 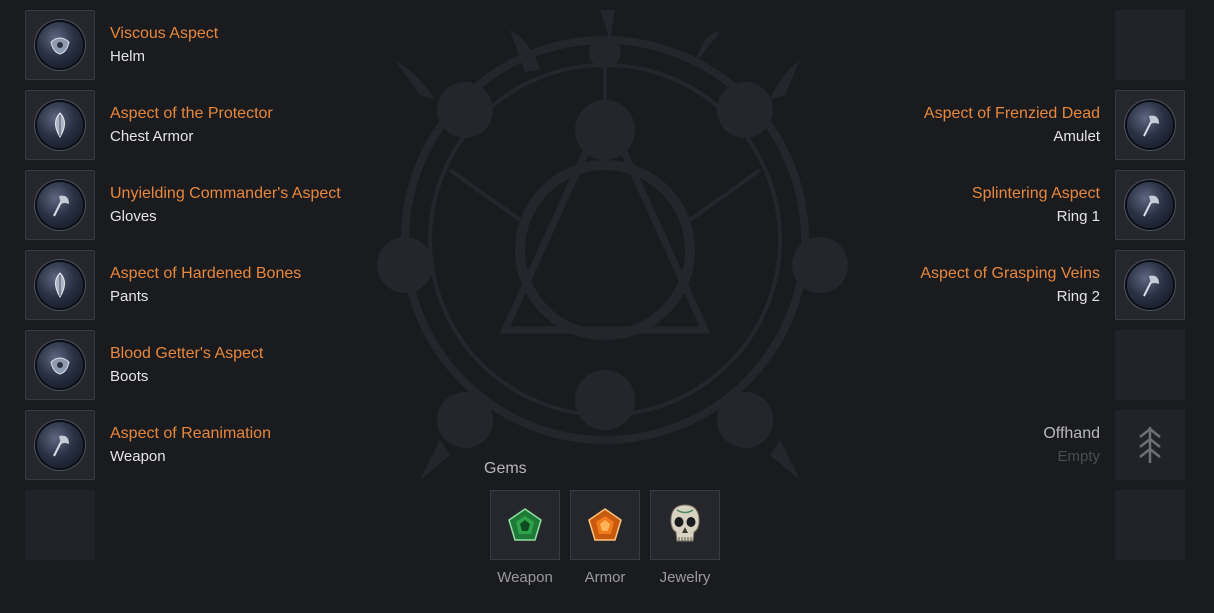 What do you see at coordinates (1078, 216) in the screenshot?
I see `ring-1-slot-label: Ring 1` at bounding box center [1078, 216].